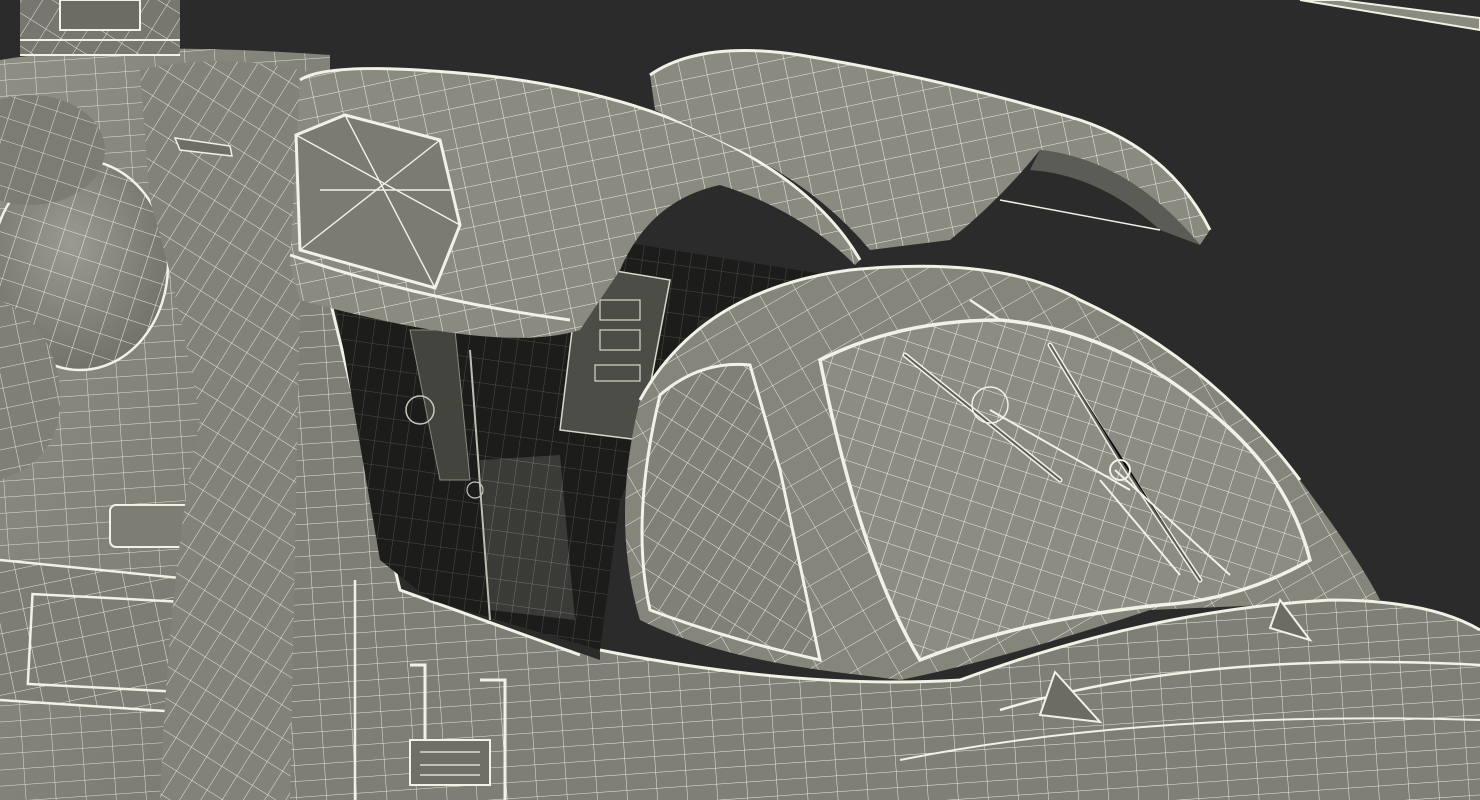  I want to click on rotor-mast, so click(100, 28).